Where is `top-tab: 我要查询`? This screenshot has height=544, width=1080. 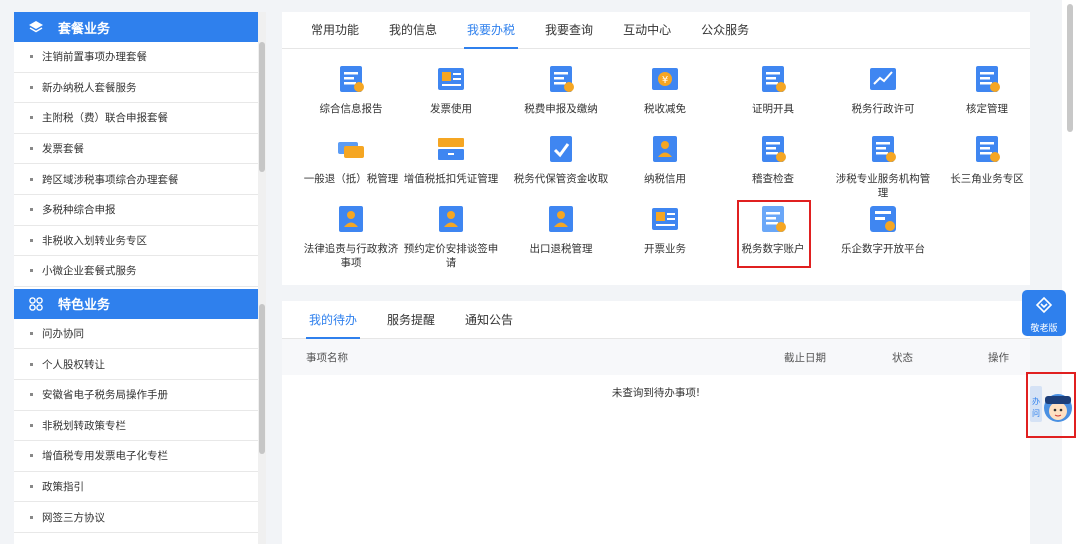 top-tab: 我要查询 is located at coordinates (569, 30).